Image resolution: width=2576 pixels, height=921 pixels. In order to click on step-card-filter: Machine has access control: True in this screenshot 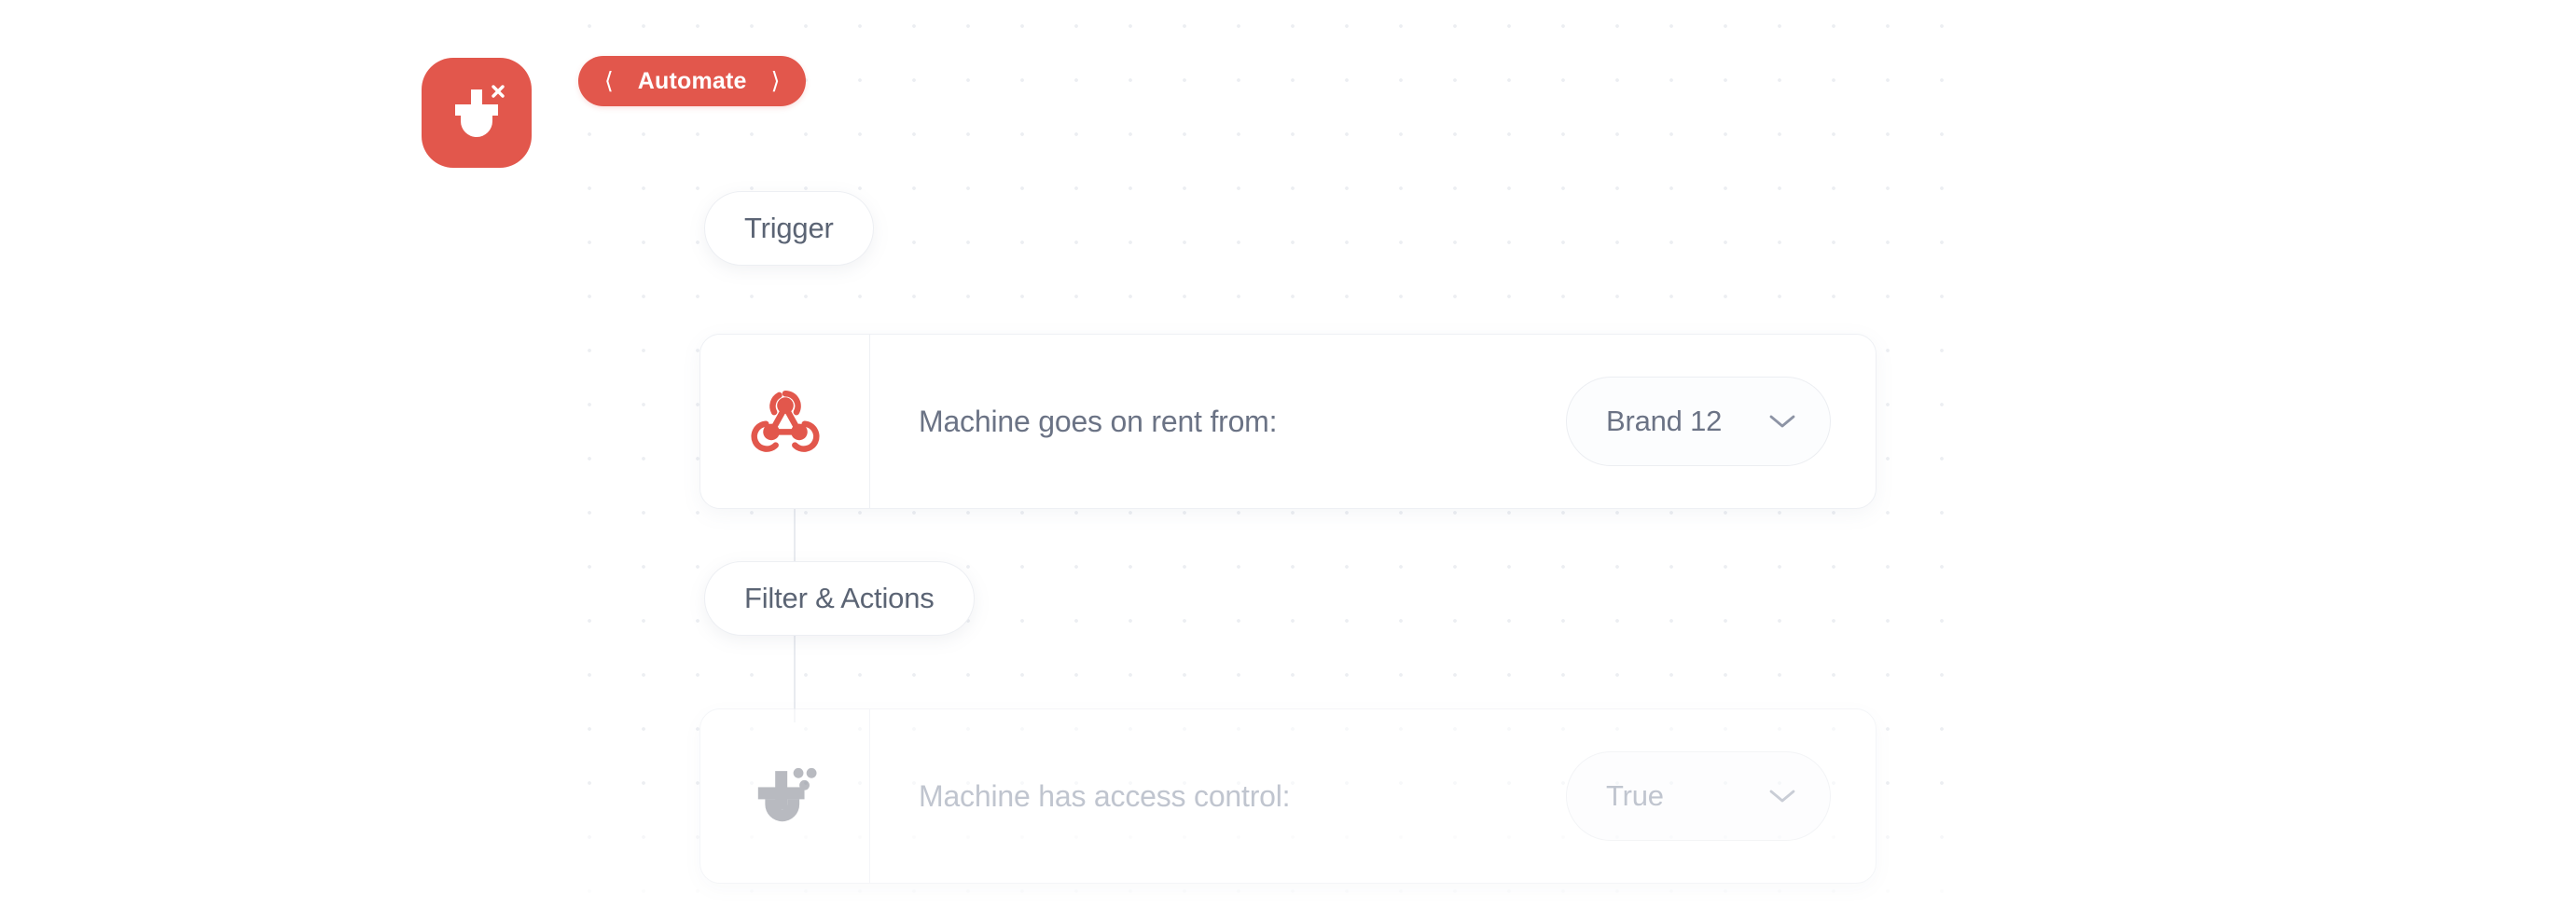, I will do `click(1288, 796)`.